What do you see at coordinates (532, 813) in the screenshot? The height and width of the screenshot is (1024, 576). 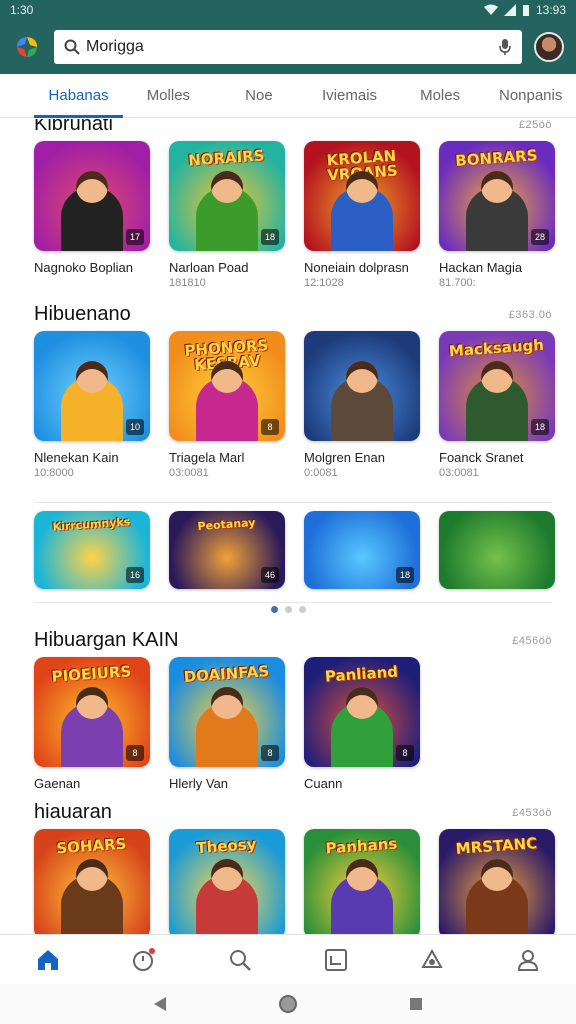 I see `see-more-link: £453öö` at bounding box center [532, 813].